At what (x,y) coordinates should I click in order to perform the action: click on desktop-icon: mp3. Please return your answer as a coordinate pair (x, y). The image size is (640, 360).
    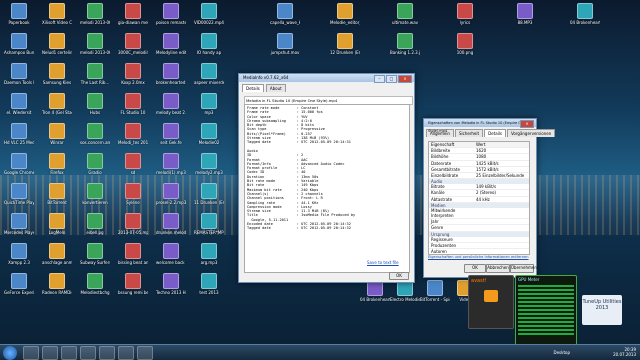
    Looking at the image, I should click on (209, 104).